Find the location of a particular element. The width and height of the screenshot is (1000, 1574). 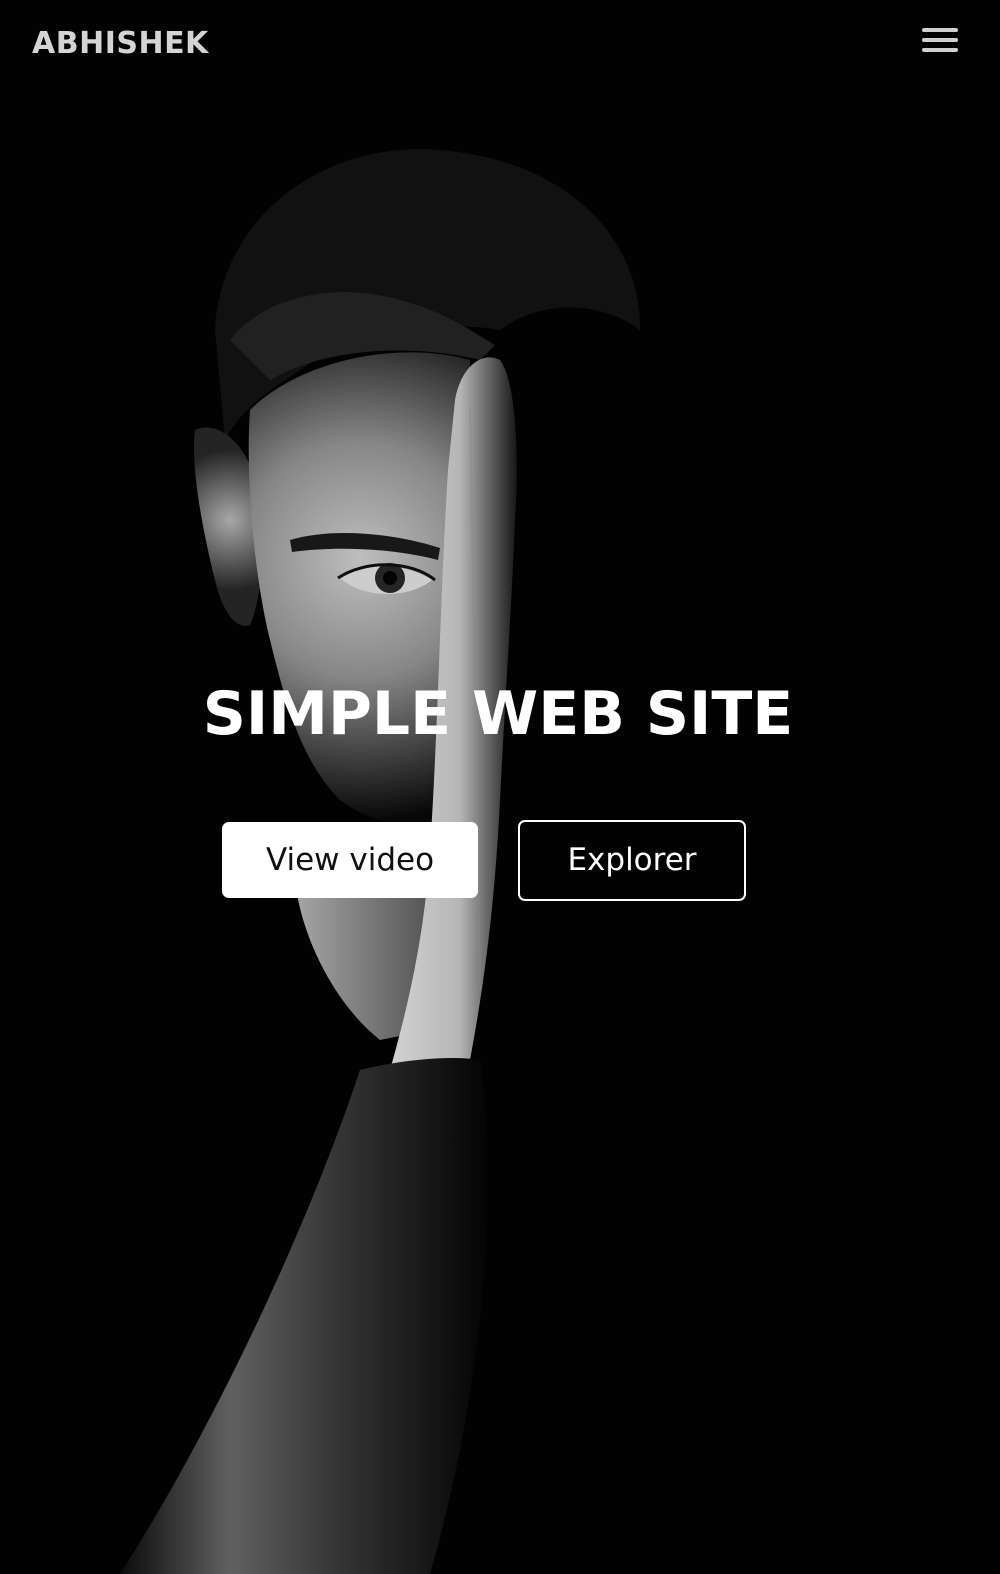

explorer-button: Explorer is located at coordinates (632, 860).